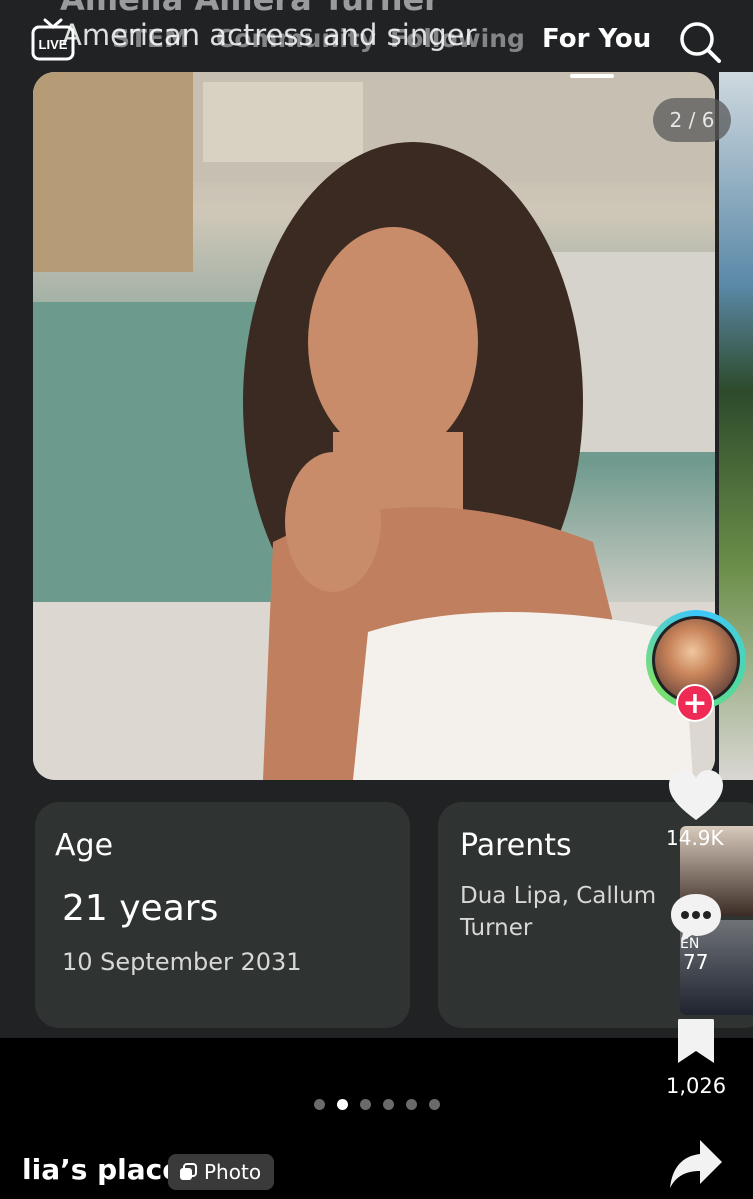 The height and width of the screenshot is (1199, 753). I want to click on live-tv-icon: LIVE, so click(53, 39).